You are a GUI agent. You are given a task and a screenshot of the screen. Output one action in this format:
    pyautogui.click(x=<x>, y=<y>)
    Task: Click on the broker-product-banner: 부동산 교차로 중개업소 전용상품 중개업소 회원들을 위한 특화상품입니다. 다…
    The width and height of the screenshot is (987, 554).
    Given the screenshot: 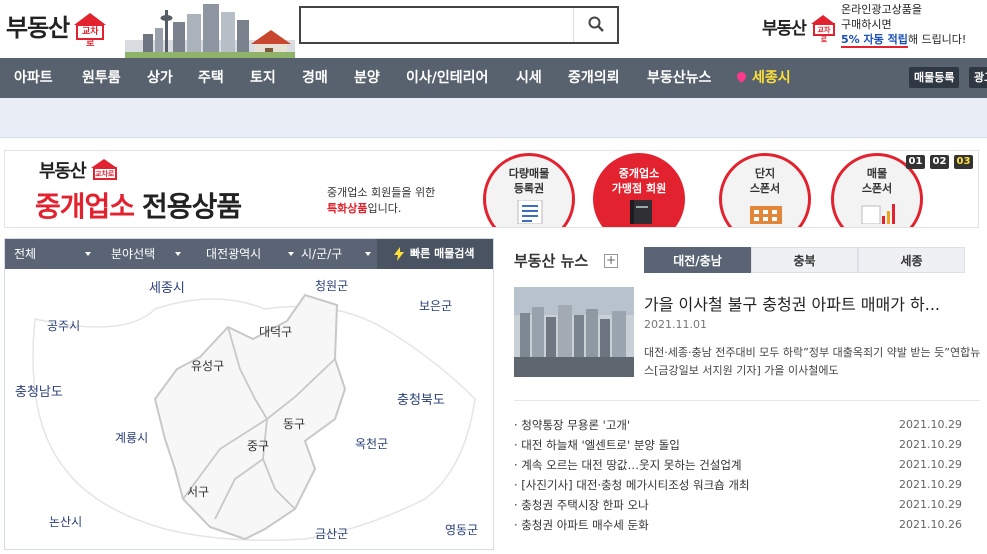 What is the action you would take?
    pyautogui.click(x=491, y=189)
    